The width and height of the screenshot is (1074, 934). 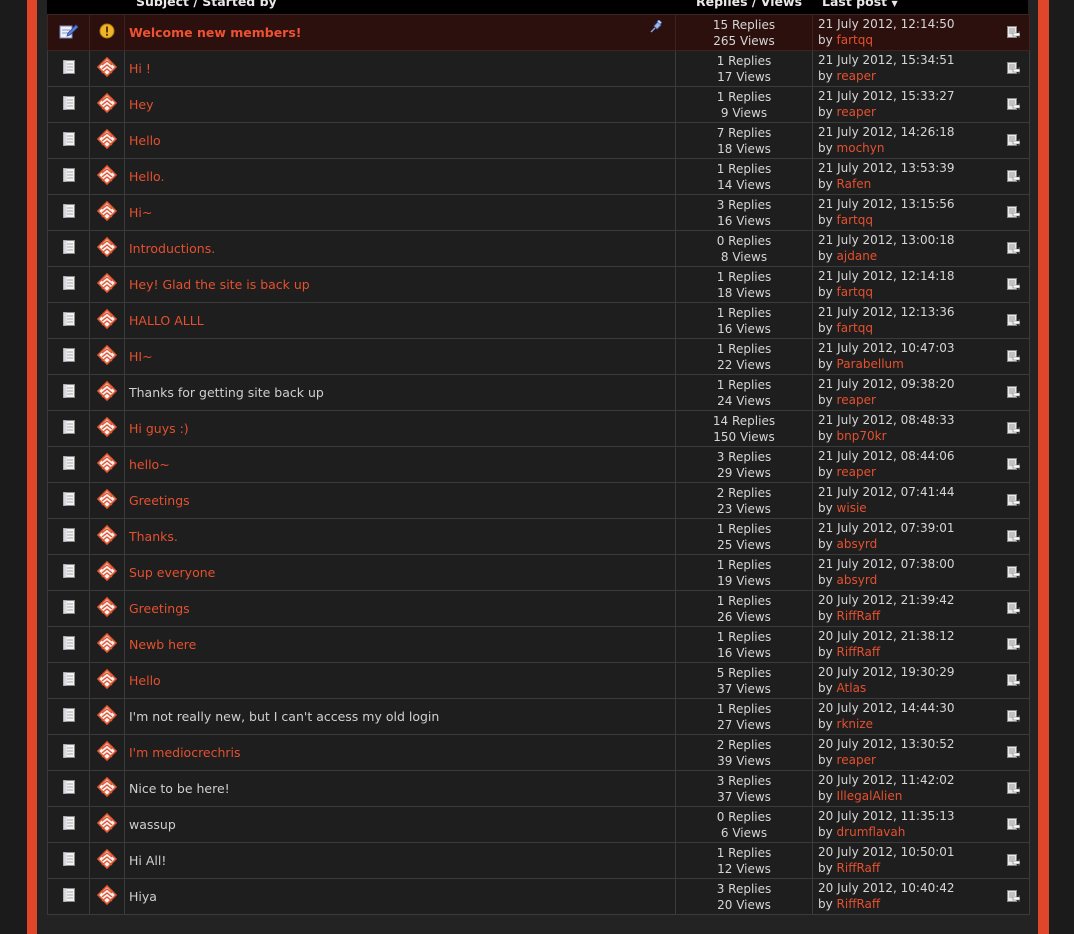 I want to click on topic-subject-link: Hiya, so click(x=143, y=896).